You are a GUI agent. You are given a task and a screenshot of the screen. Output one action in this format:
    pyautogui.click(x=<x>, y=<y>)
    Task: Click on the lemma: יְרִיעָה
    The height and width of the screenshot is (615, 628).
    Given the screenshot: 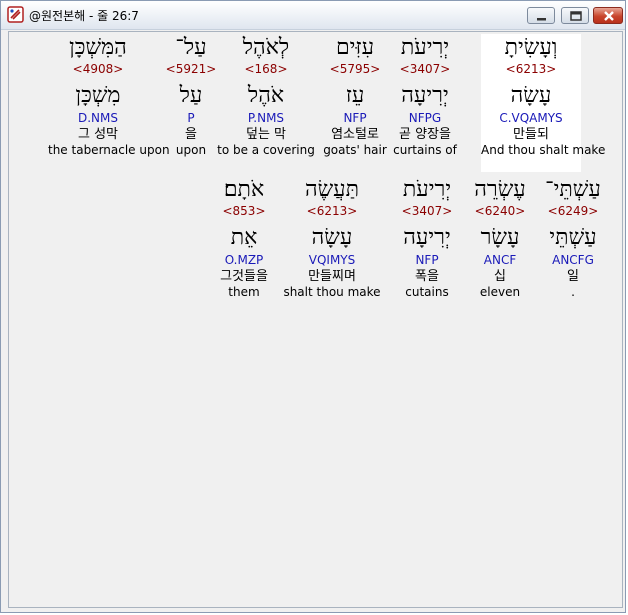 What is the action you would take?
    pyautogui.click(x=427, y=237)
    